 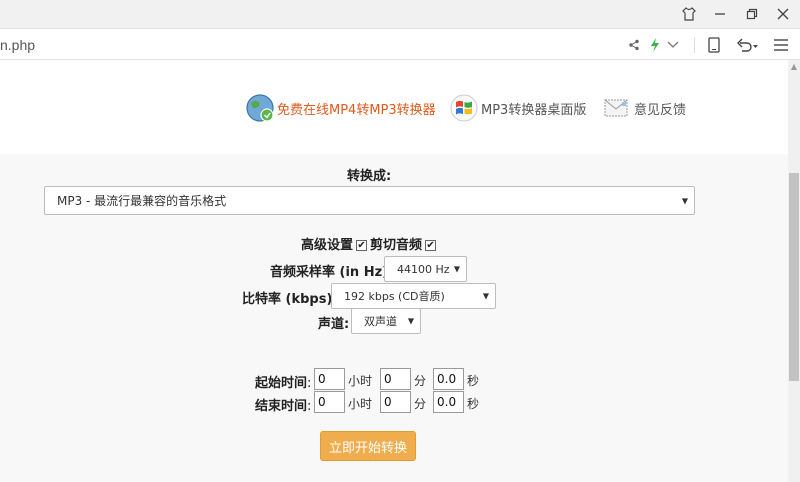 I want to click on start-time-label: 起始时间:, so click(x=283, y=381).